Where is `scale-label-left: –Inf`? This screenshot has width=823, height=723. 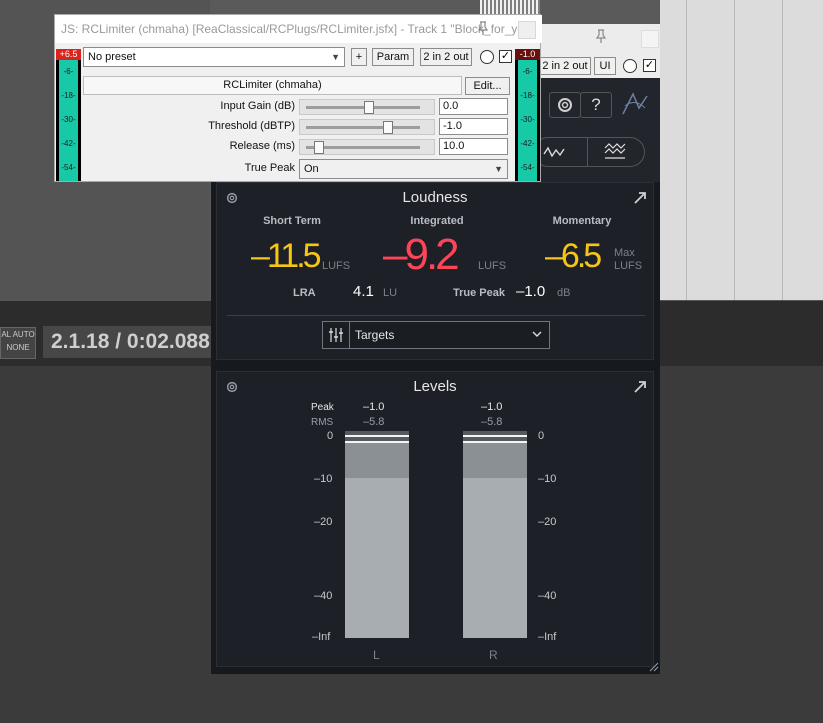 scale-label-left: –Inf is located at coordinates (321, 637).